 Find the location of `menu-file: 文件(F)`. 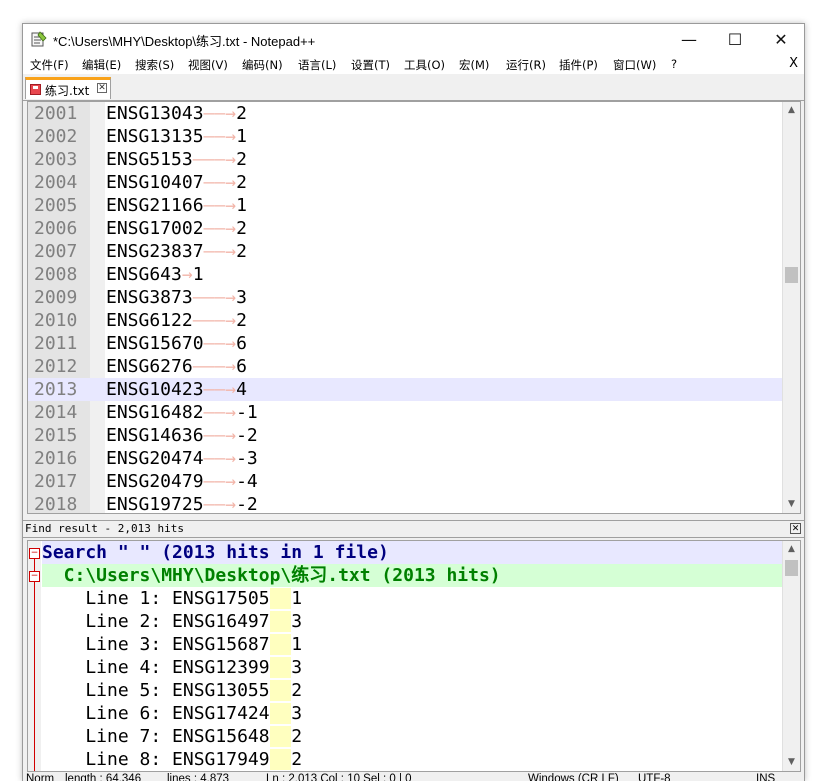

menu-file: 文件(F) is located at coordinates (49, 65).